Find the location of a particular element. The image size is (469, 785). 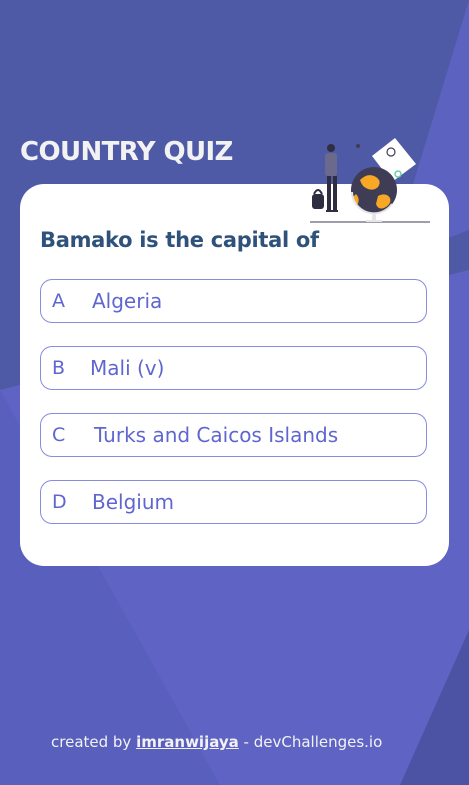

option-d: D Belgium is located at coordinates (233, 502).